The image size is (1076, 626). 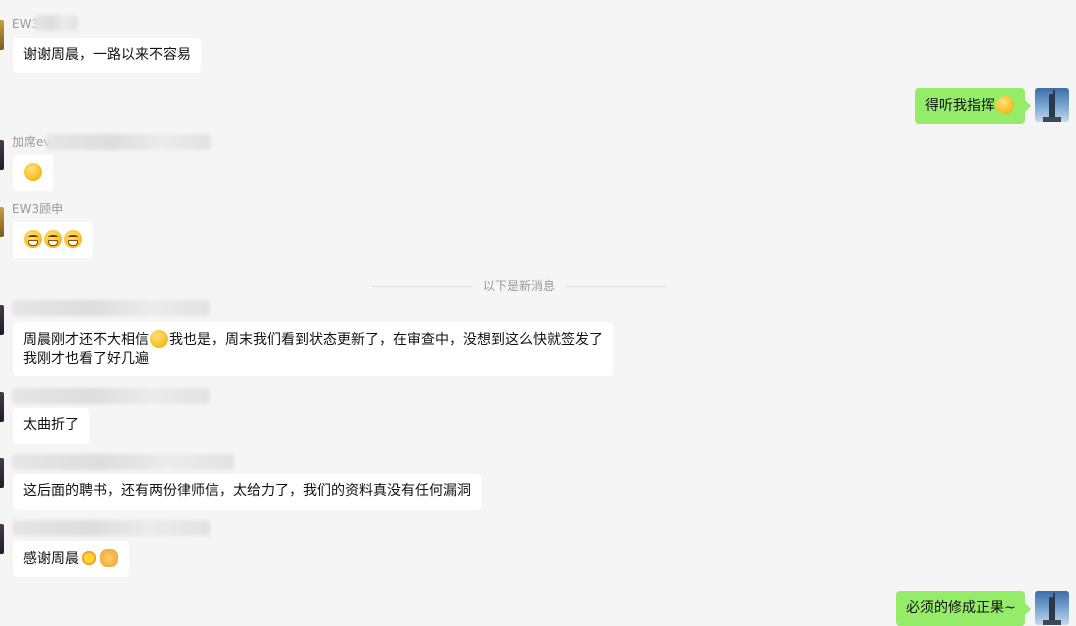 I want to click on message-bubble: 太曲折了, so click(x=51, y=426).